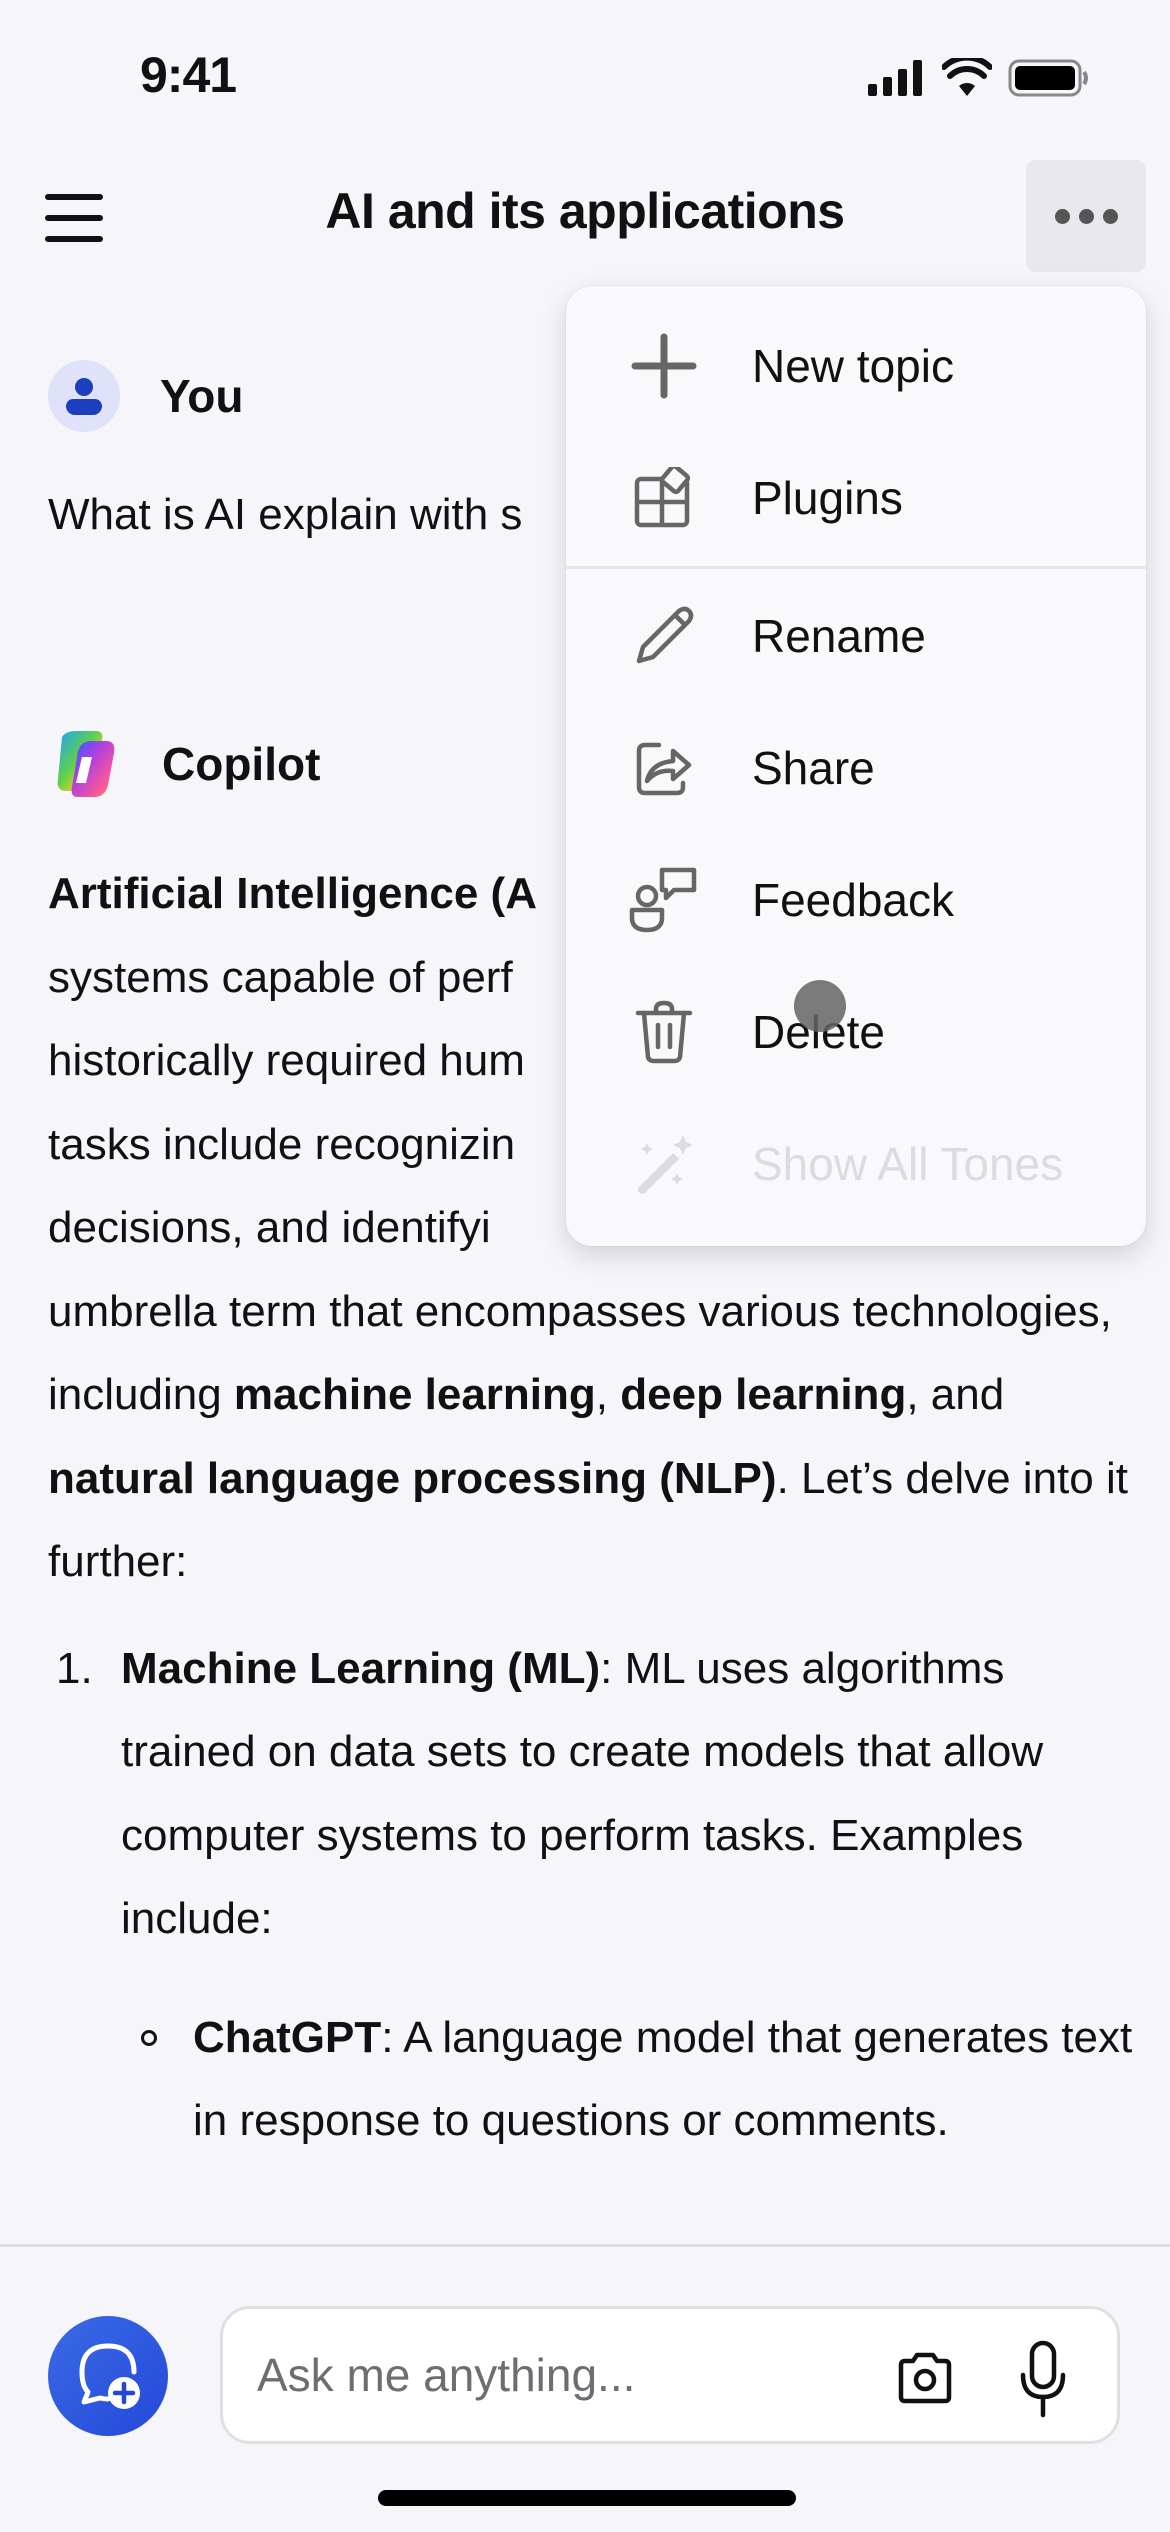 Image resolution: width=1170 pixels, height=2532 pixels. What do you see at coordinates (557, 2375) in the screenshot?
I see `ask-input` at bounding box center [557, 2375].